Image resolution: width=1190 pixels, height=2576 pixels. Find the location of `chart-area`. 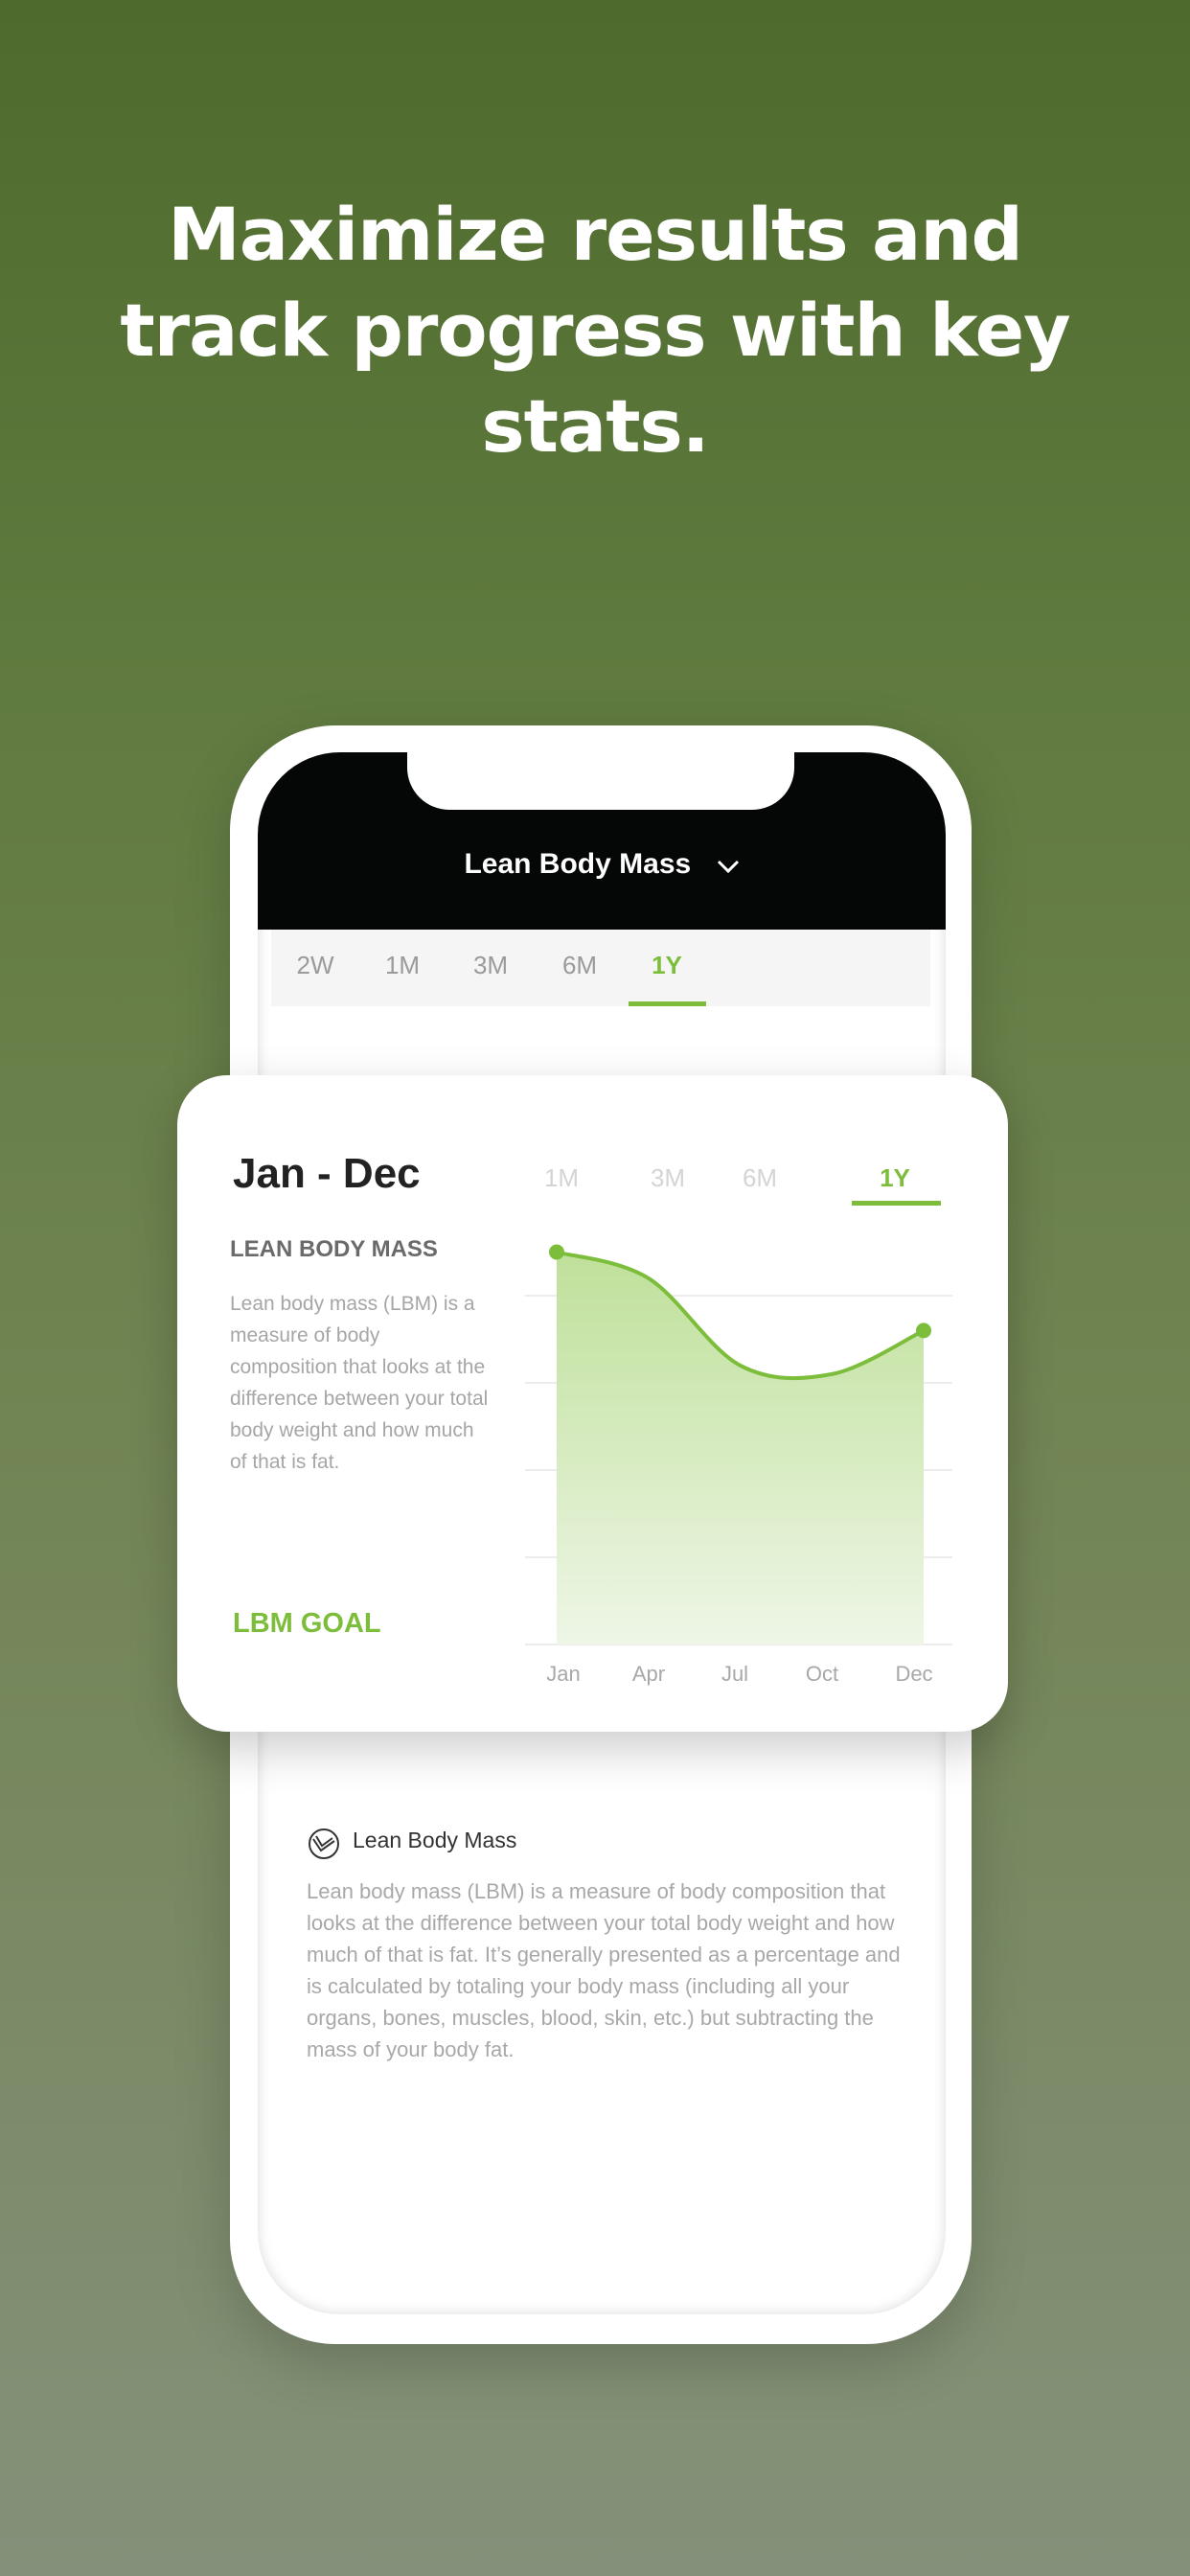

chart-area is located at coordinates (741, 1448).